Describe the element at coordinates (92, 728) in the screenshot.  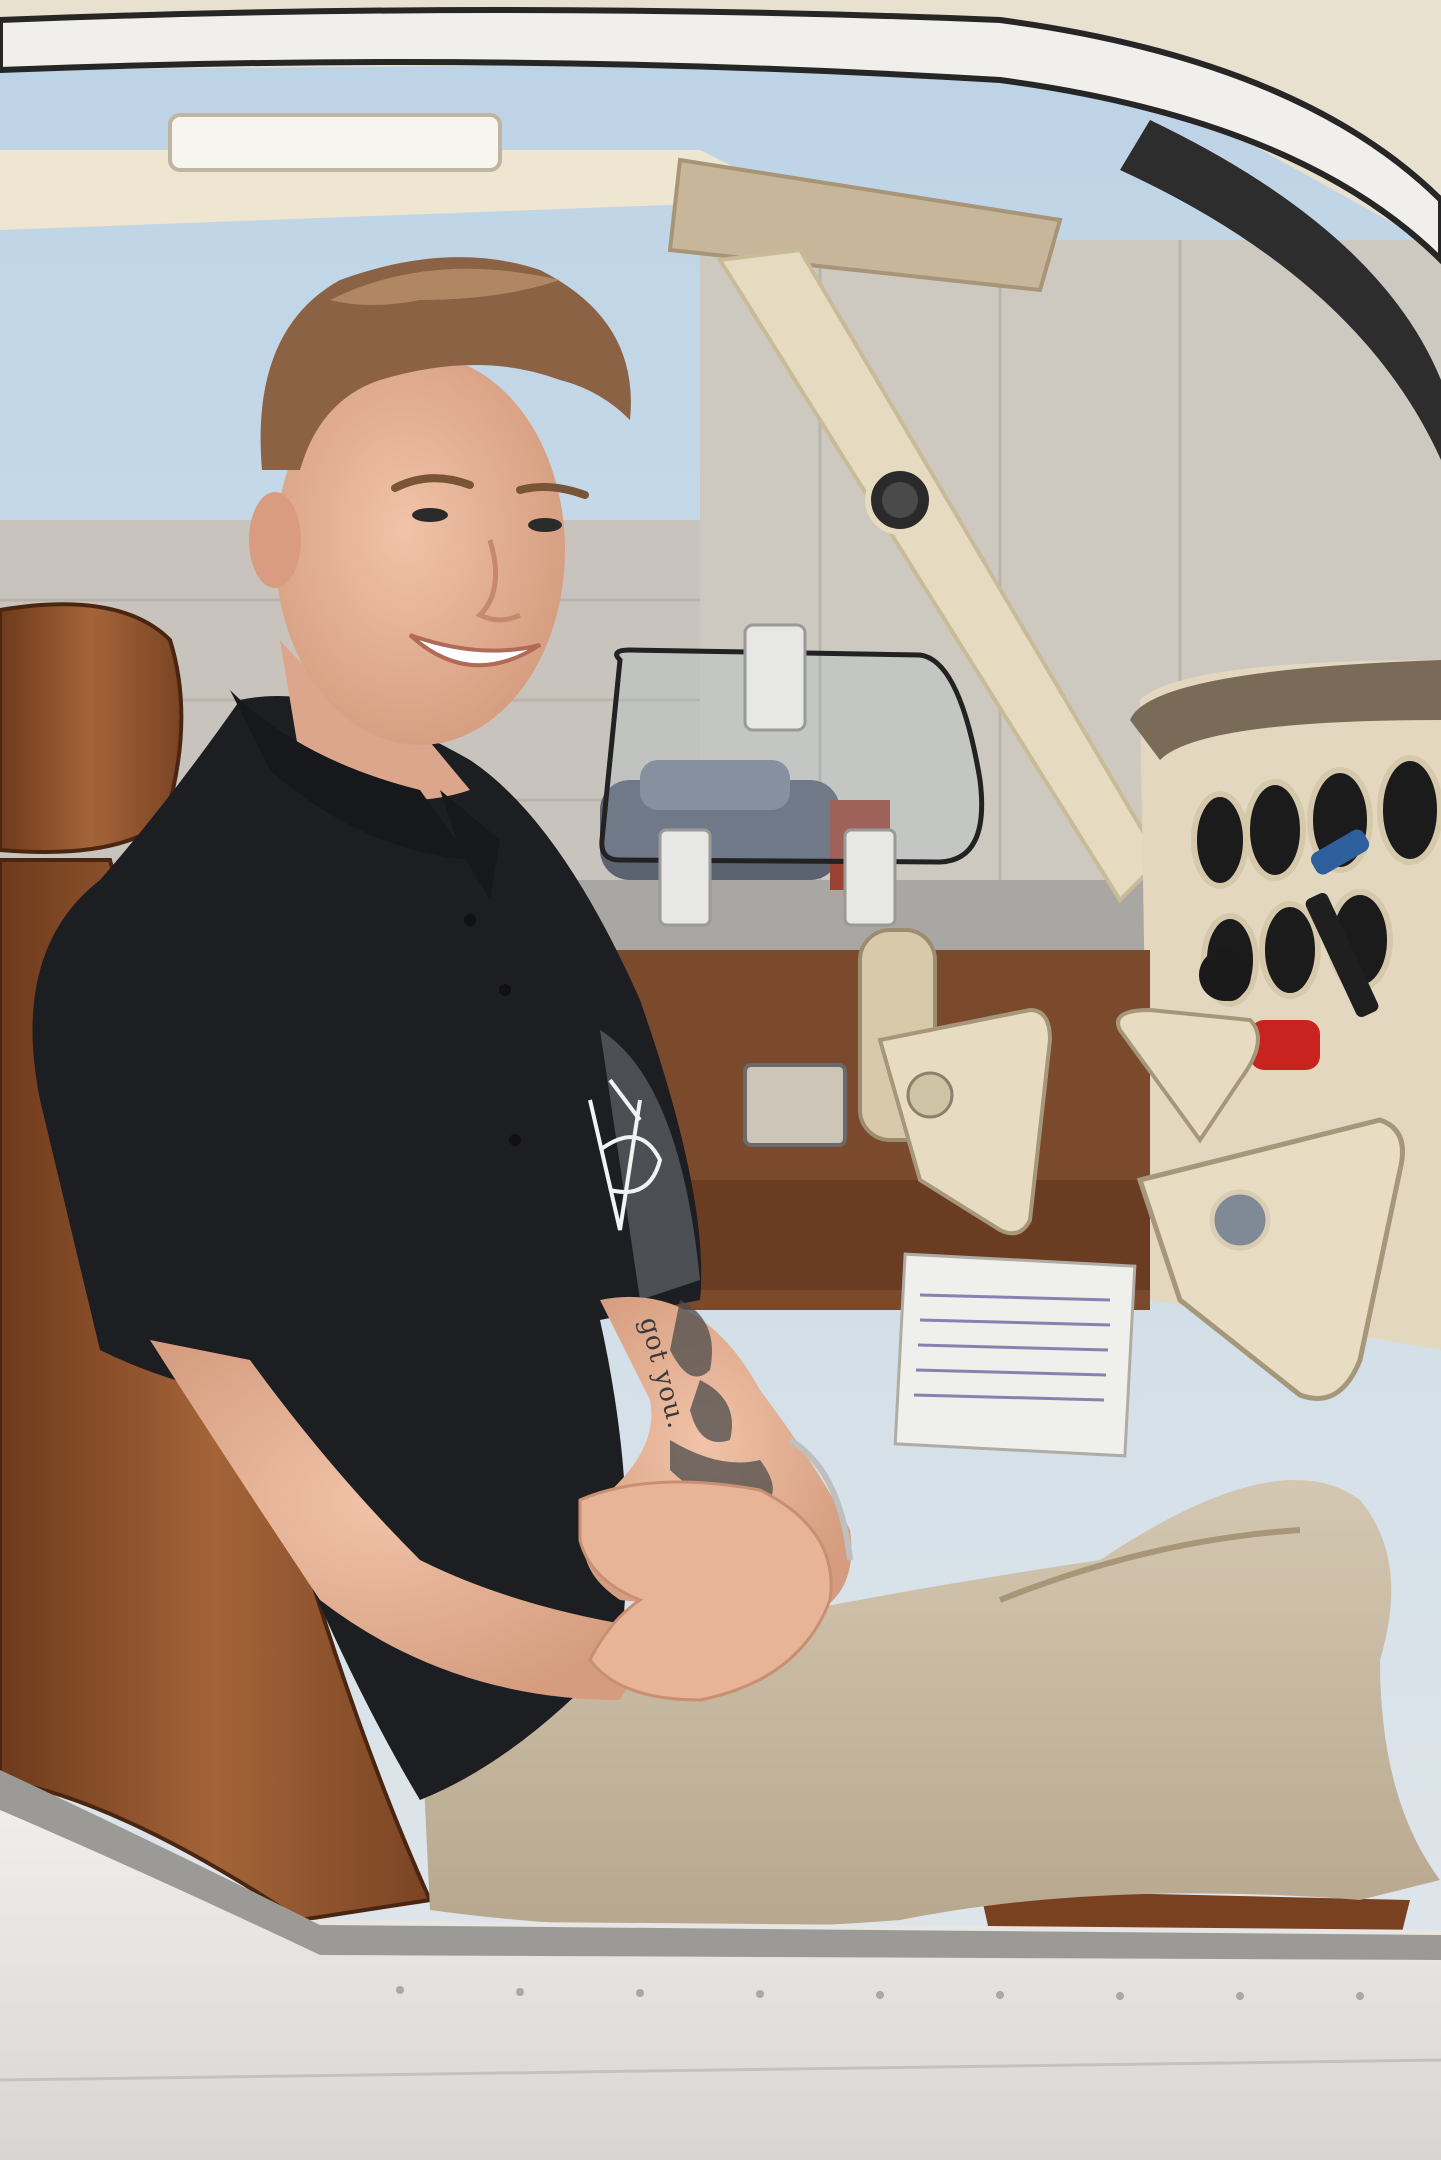
I see `seat-headrest` at that location.